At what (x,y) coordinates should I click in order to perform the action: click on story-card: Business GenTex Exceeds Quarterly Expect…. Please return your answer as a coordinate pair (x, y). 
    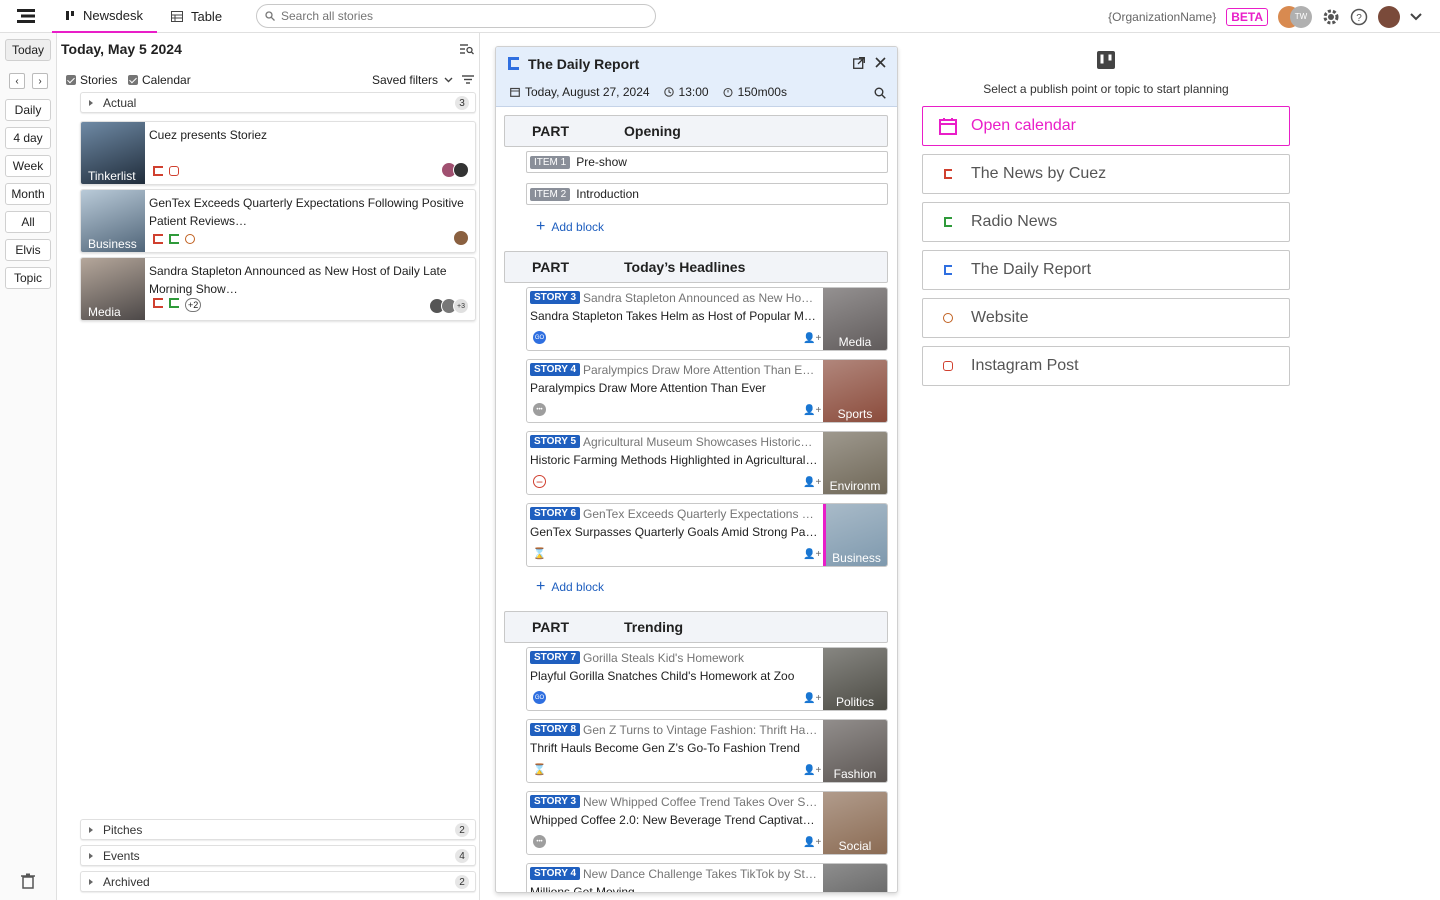
    Looking at the image, I should click on (278, 221).